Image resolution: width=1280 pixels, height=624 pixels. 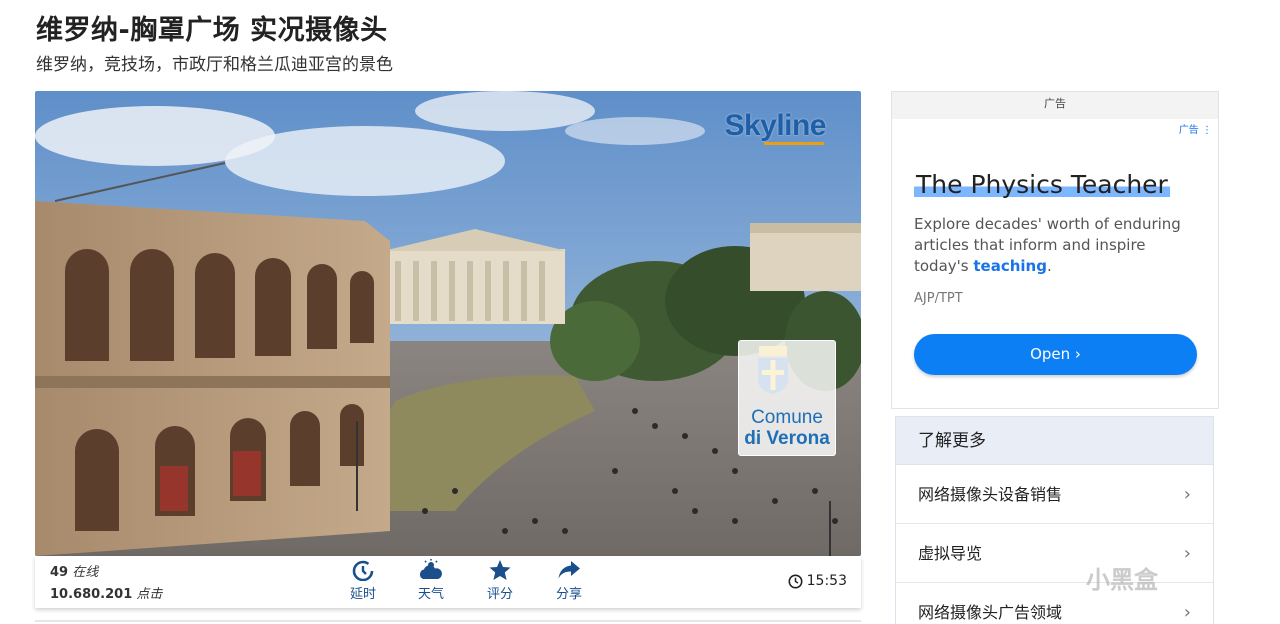 What do you see at coordinates (1055, 354) in the screenshot?
I see `ad-open-button: Open ›` at bounding box center [1055, 354].